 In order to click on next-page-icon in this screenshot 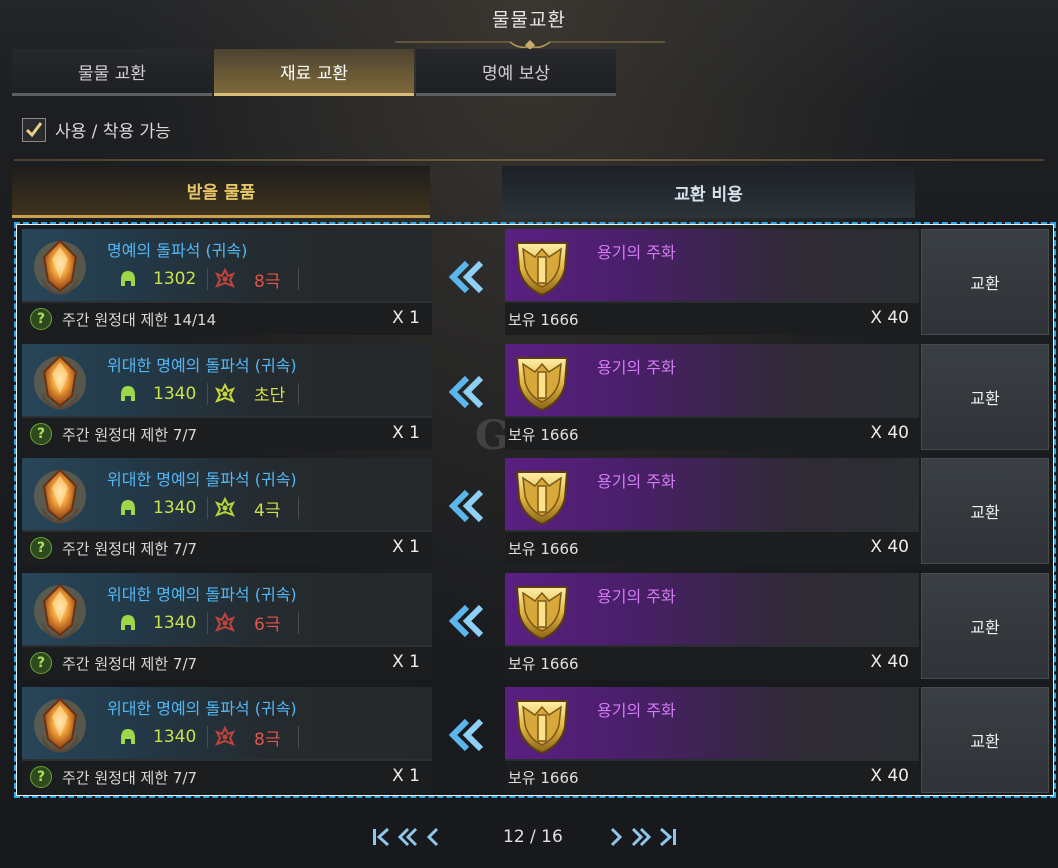, I will do `click(616, 837)`.